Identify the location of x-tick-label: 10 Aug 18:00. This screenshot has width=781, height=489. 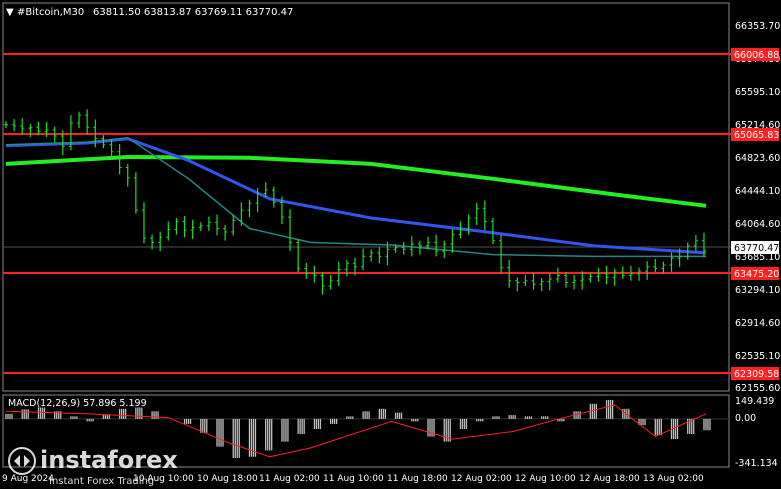
(227, 479).